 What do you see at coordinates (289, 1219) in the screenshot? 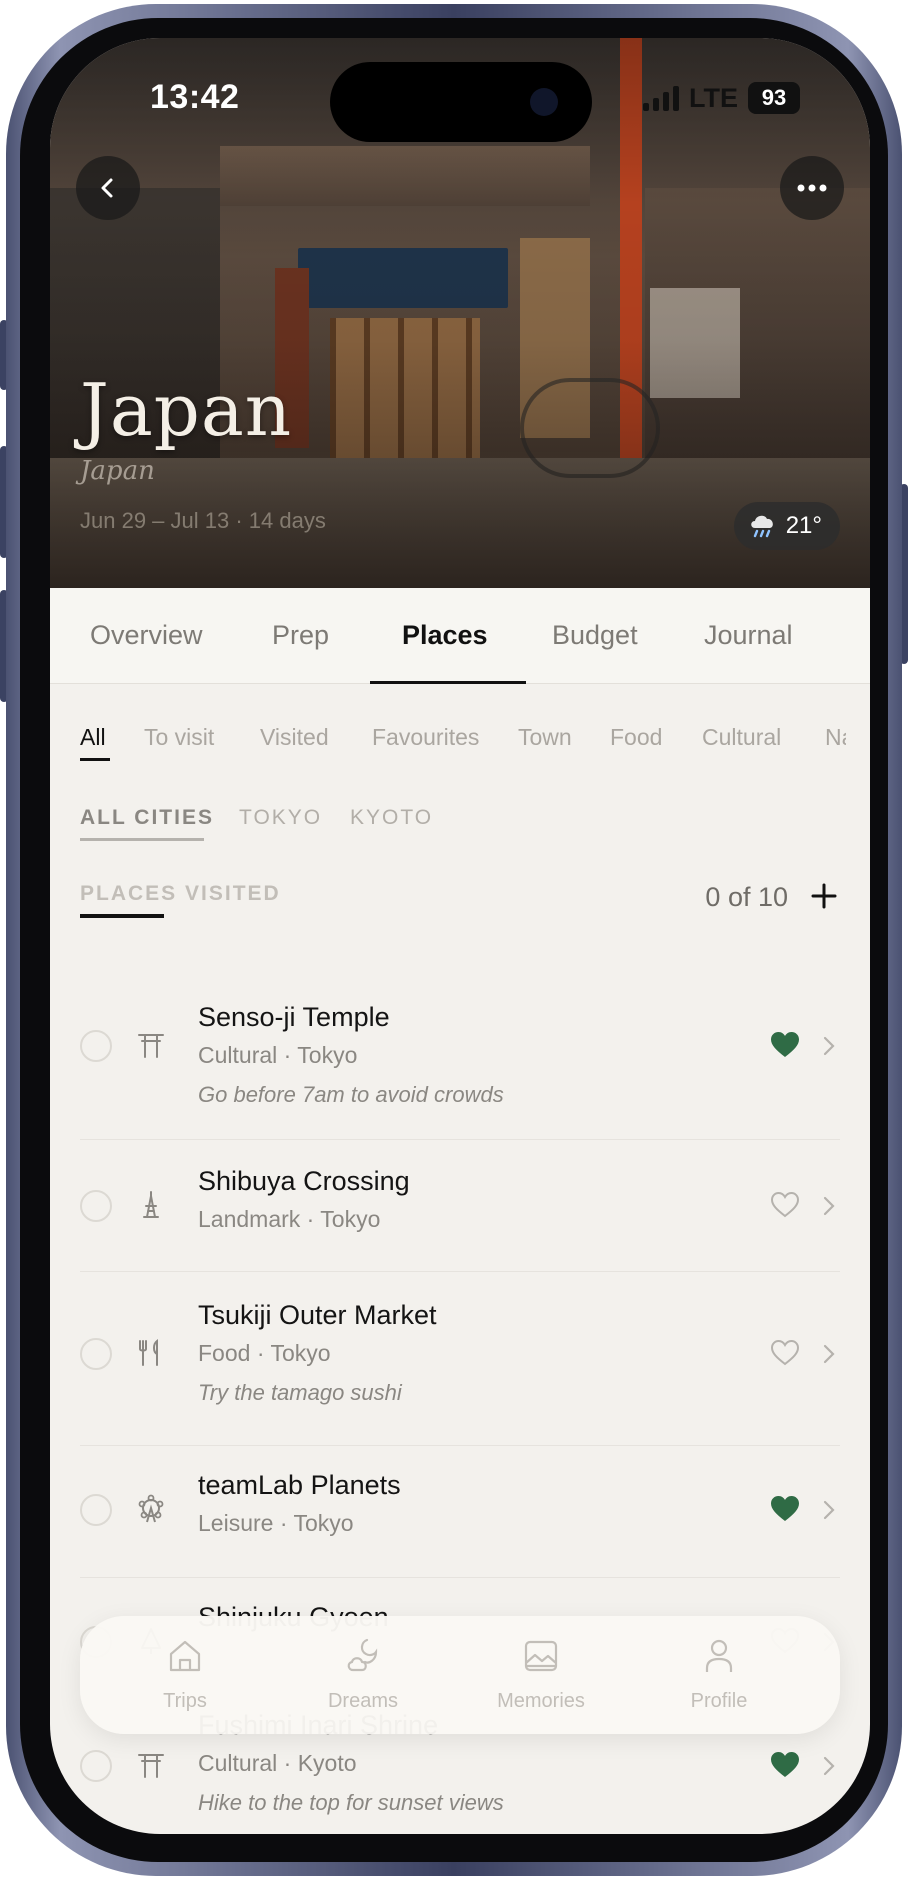
I see `place-meta: Landmark · Tokyo` at bounding box center [289, 1219].